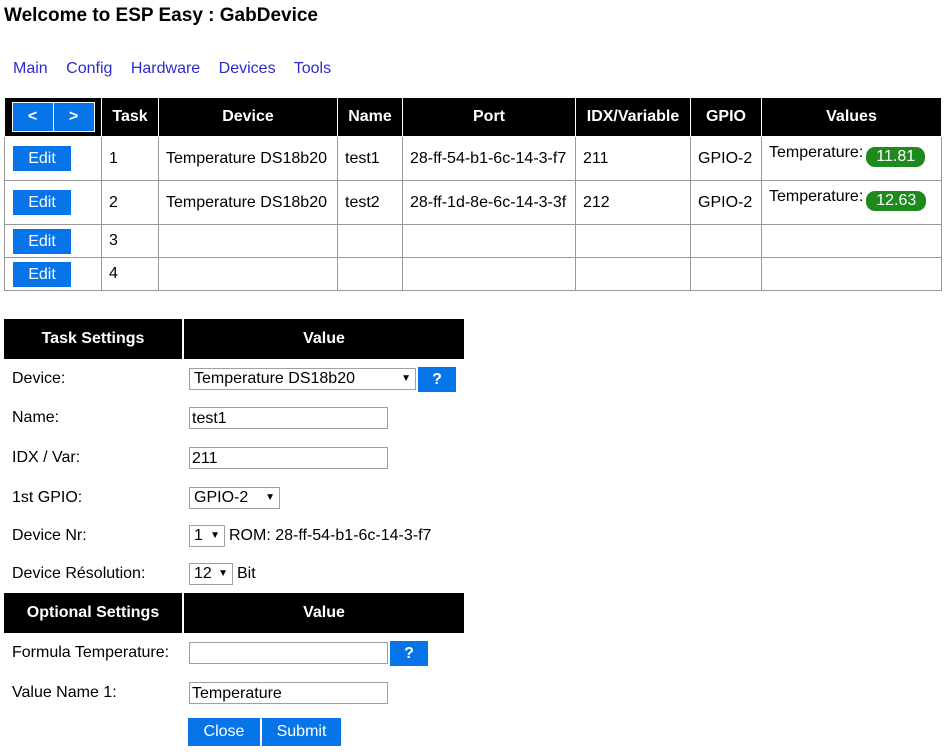 Image resolution: width=949 pixels, height=756 pixels. What do you see at coordinates (46, 457) in the screenshot?
I see `idx-label: IDX / Var:` at bounding box center [46, 457].